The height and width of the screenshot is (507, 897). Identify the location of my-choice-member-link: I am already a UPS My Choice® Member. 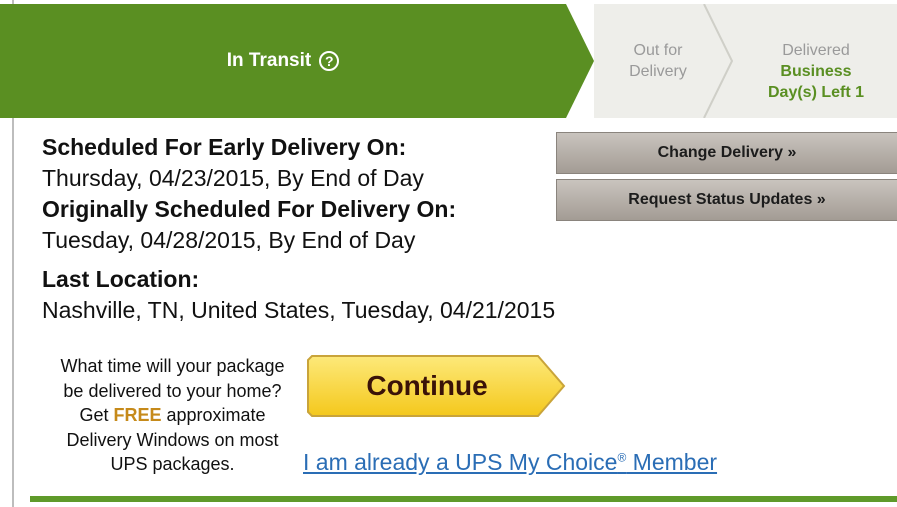
(510, 462).